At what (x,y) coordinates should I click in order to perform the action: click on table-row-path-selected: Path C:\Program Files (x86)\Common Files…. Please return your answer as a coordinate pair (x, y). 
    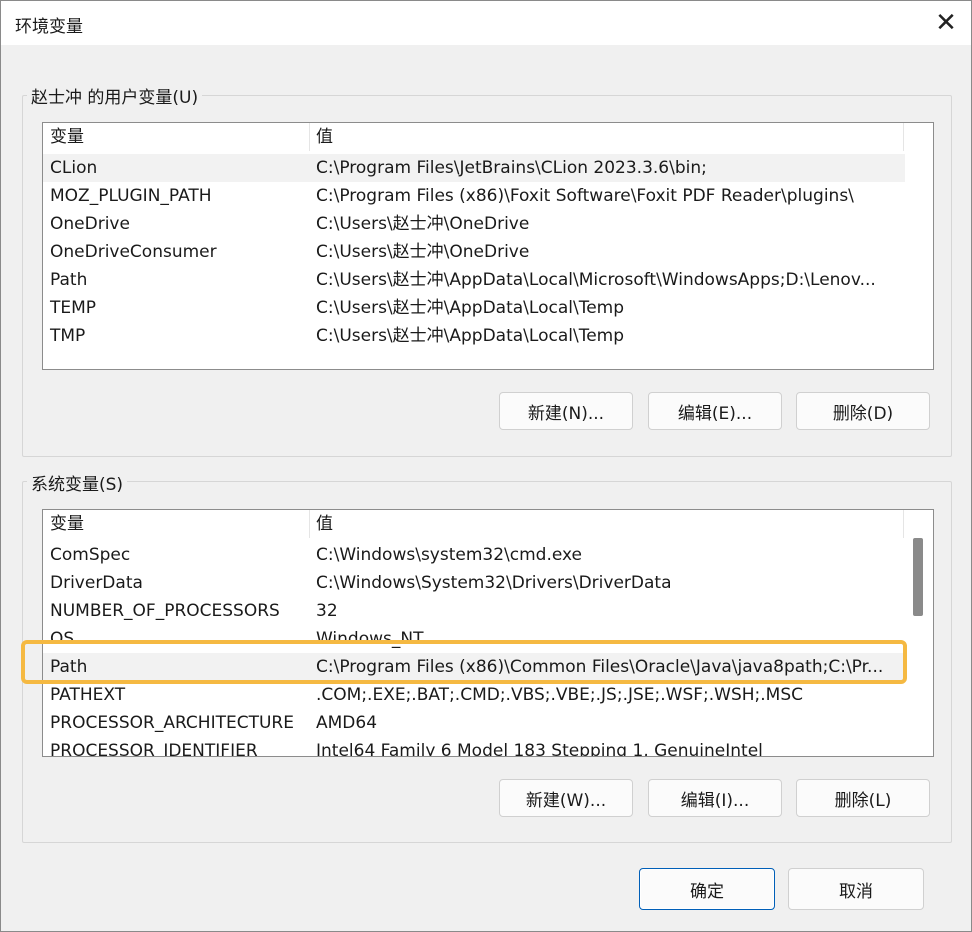
    Looking at the image, I should click on (474, 667).